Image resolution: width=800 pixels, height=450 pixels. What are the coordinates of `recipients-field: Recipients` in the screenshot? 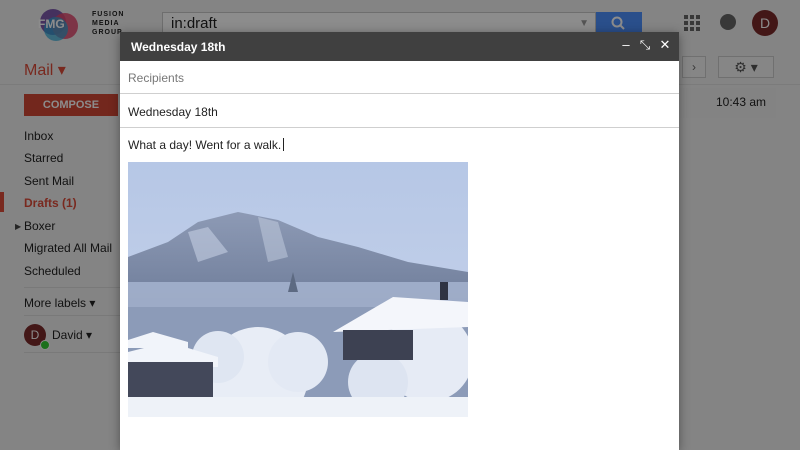 It's located at (399, 77).